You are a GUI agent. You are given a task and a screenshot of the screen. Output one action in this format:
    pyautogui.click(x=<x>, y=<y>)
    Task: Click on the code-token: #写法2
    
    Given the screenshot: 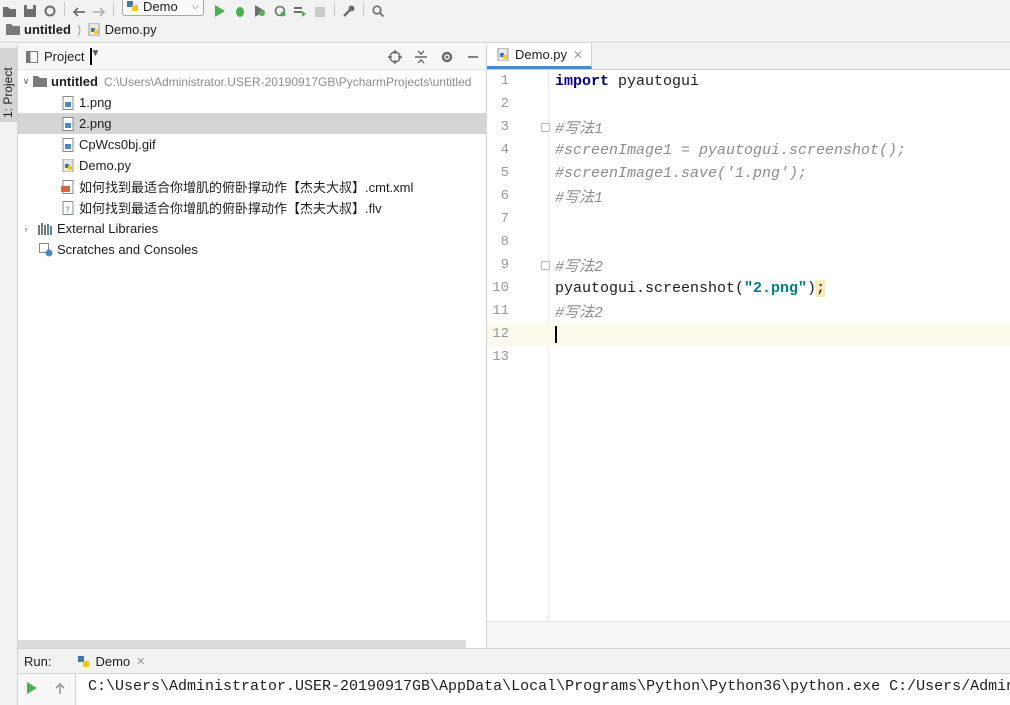 What is the action you would take?
    pyautogui.click(x=579, y=313)
    